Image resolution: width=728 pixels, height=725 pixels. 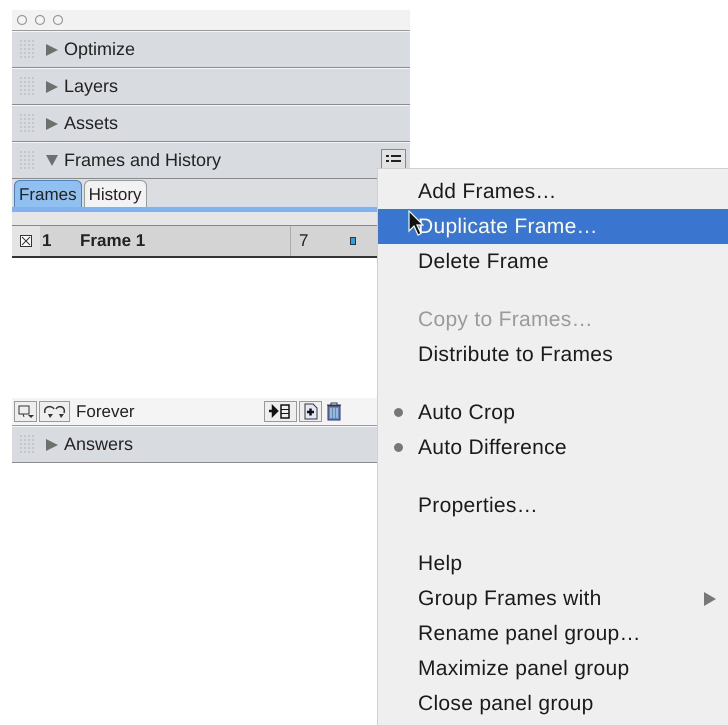 What do you see at coordinates (211, 49) in the screenshot?
I see `panel-header: Optimize` at bounding box center [211, 49].